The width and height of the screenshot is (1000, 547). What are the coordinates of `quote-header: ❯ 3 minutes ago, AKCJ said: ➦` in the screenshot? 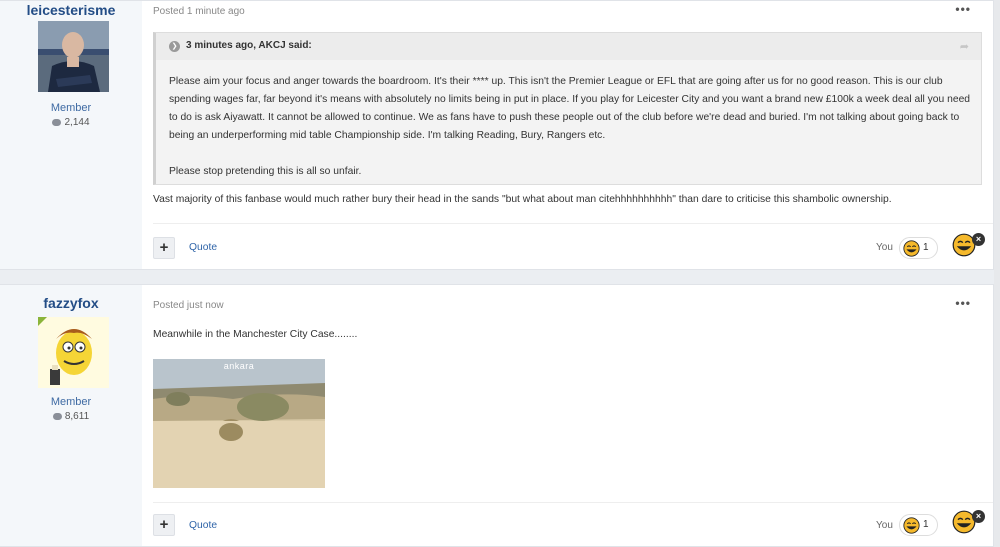 It's located at (568, 46).